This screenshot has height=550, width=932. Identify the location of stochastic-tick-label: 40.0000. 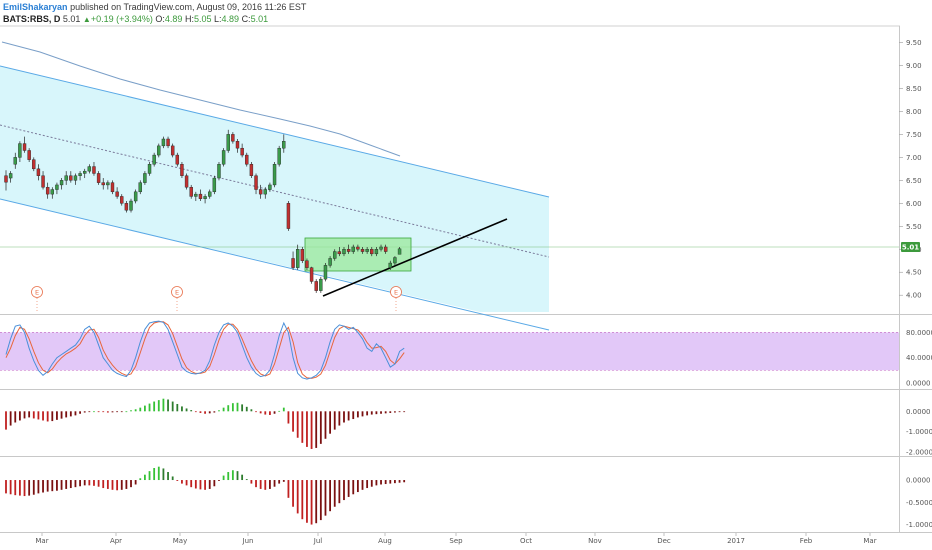
(919, 358).